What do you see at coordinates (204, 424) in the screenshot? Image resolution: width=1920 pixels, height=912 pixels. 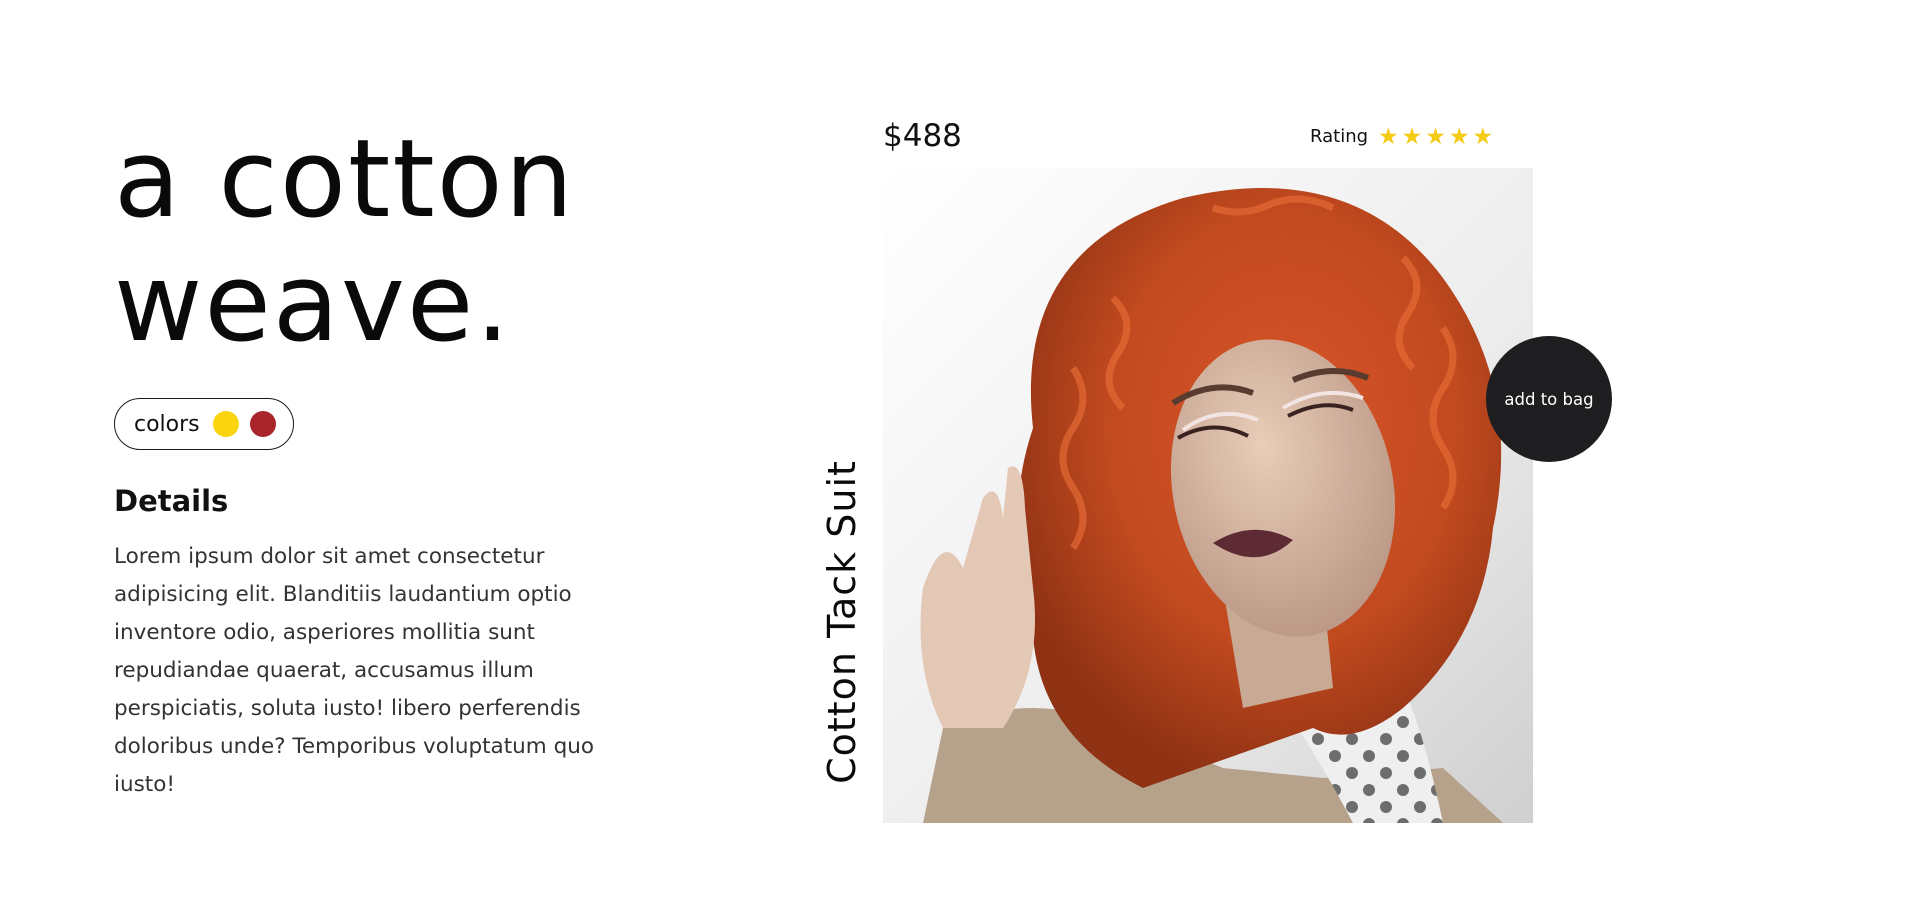 I see `color-selector: colors` at bounding box center [204, 424].